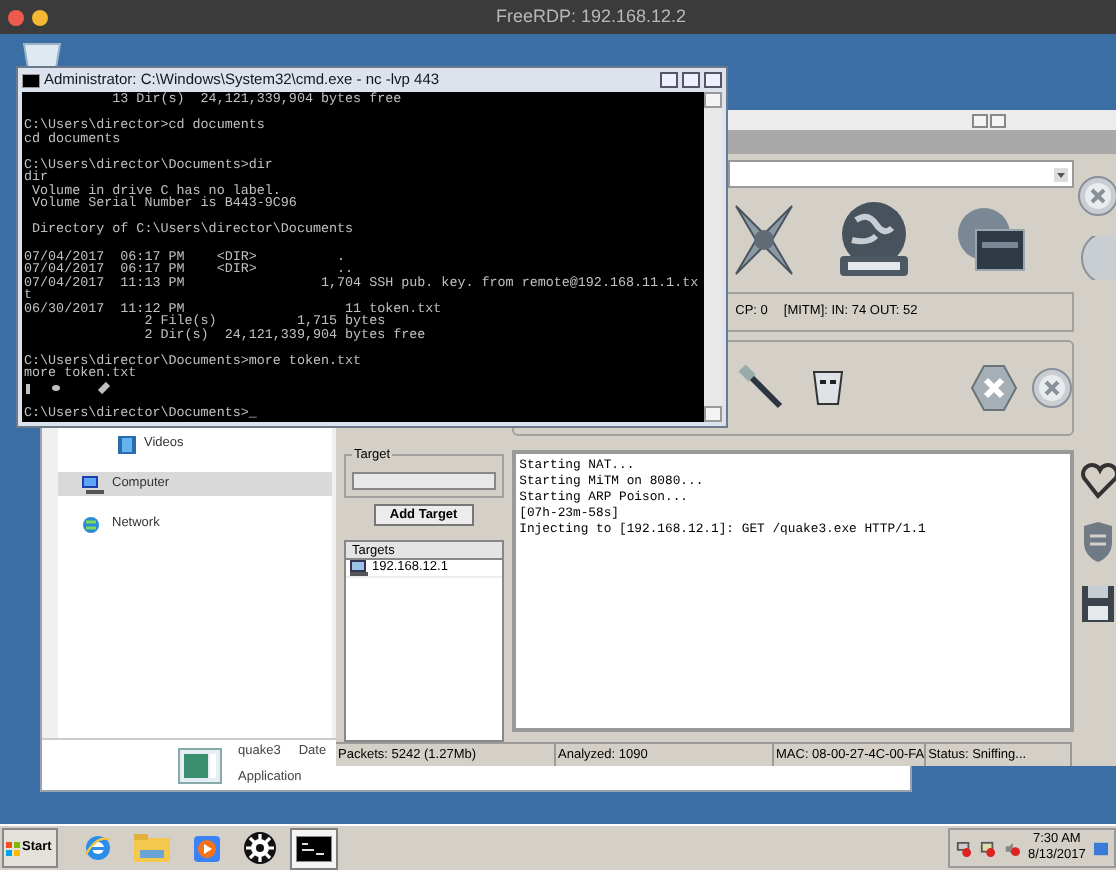 This screenshot has width=1116, height=870. What do you see at coordinates (763, 240) in the screenshot?
I see `star-blade-icon` at bounding box center [763, 240].